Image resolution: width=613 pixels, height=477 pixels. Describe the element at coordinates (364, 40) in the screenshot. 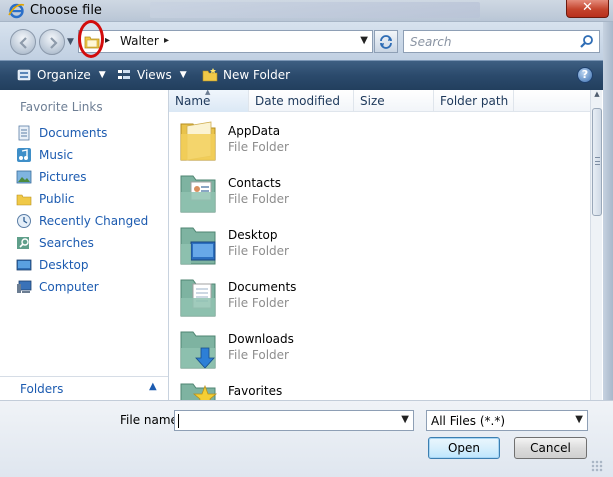

I see `address-dropdown-icon: ▼` at that location.